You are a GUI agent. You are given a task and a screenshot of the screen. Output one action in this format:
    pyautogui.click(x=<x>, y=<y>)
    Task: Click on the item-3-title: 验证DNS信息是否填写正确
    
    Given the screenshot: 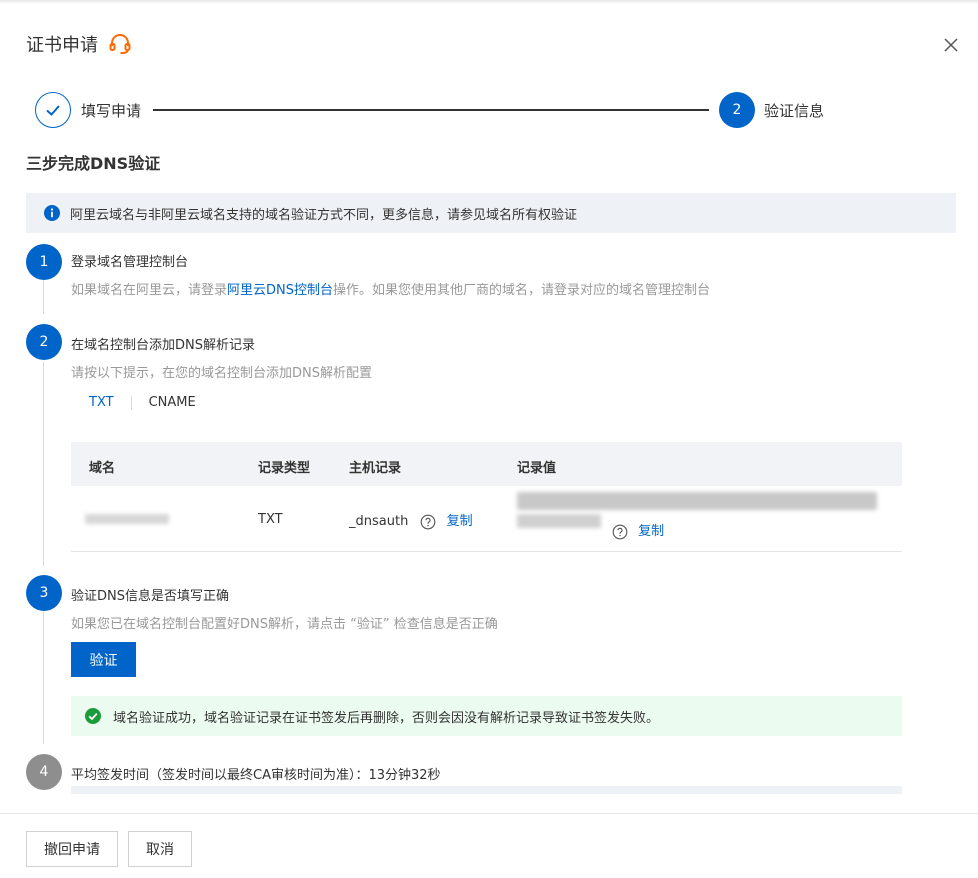 What is the action you would take?
    pyautogui.click(x=150, y=596)
    